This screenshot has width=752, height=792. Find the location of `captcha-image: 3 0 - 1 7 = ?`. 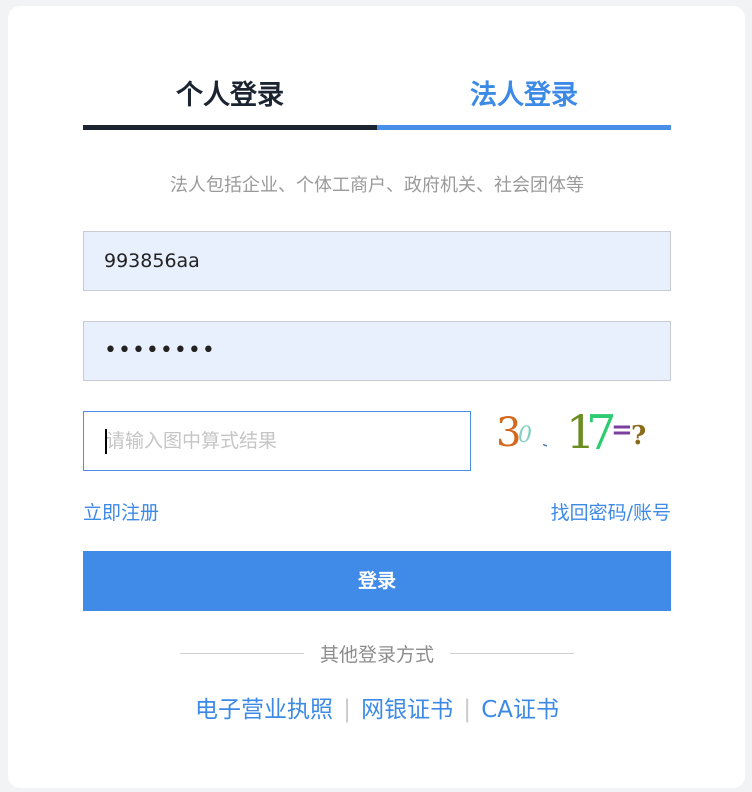

captcha-image: 3 0 - 1 7 = ? is located at coordinates (575, 433).